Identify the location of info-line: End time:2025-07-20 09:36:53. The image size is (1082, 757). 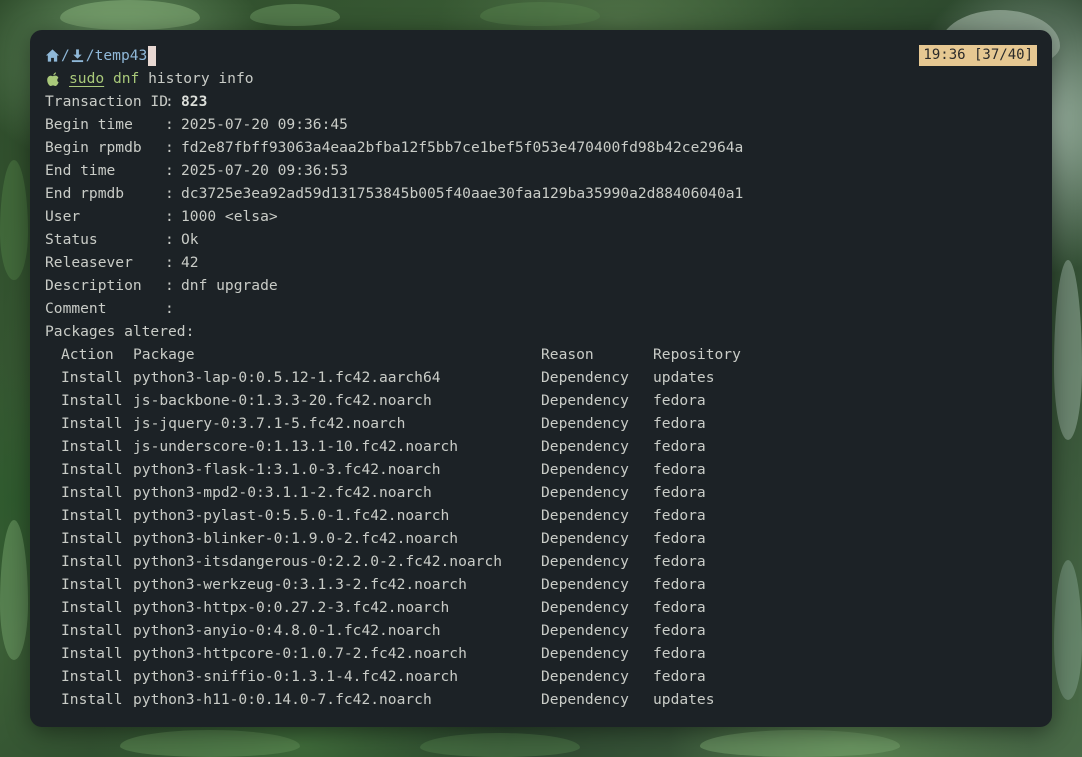
(541, 170).